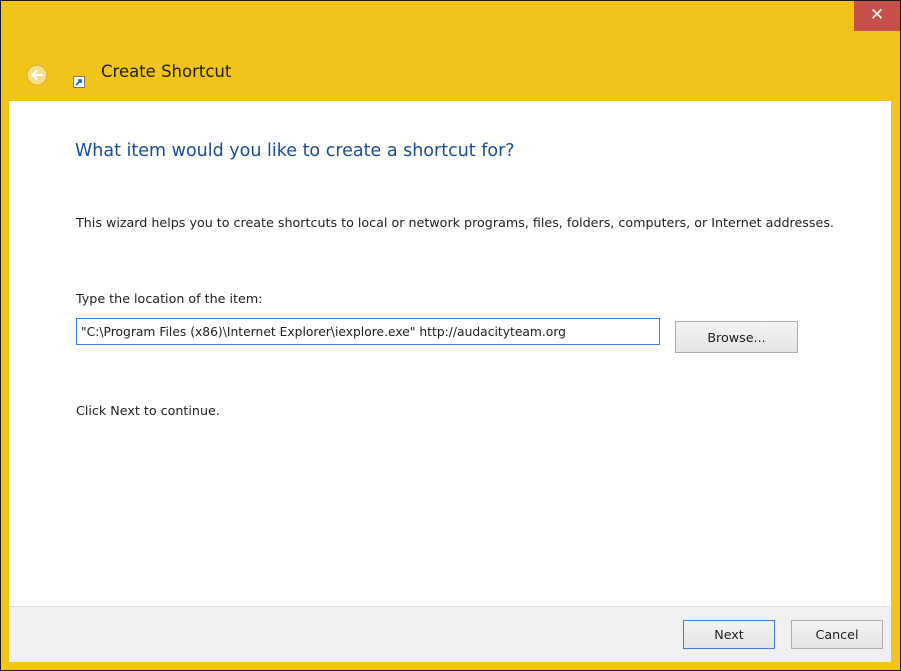 The height and width of the screenshot is (671, 901). Describe the element at coordinates (837, 634) in the screenshot. I see `cancel-button: Cancel` at that location.